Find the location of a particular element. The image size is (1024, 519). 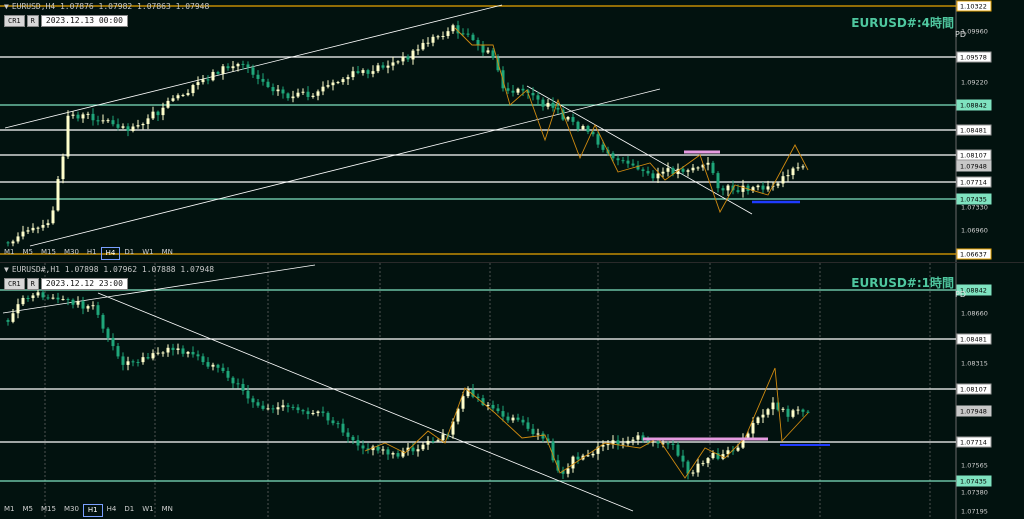

price-label: 1.08481 is located at coordinates (973, 131).